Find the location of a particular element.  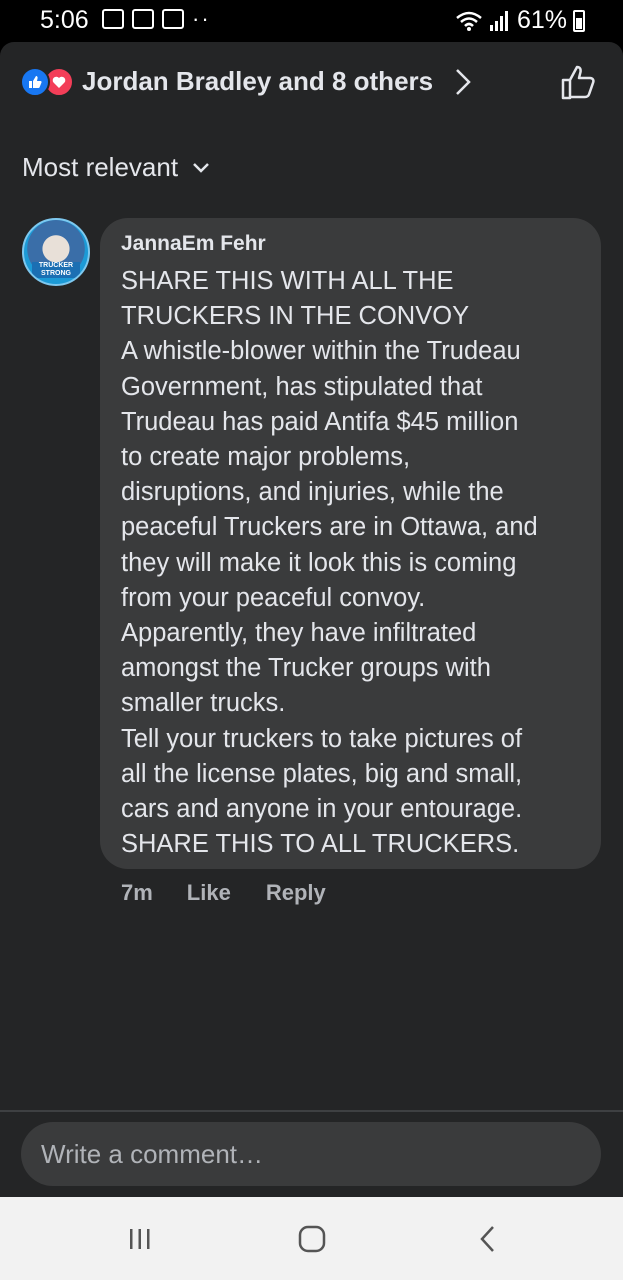

back-button is located at coordinates (488, 1239).